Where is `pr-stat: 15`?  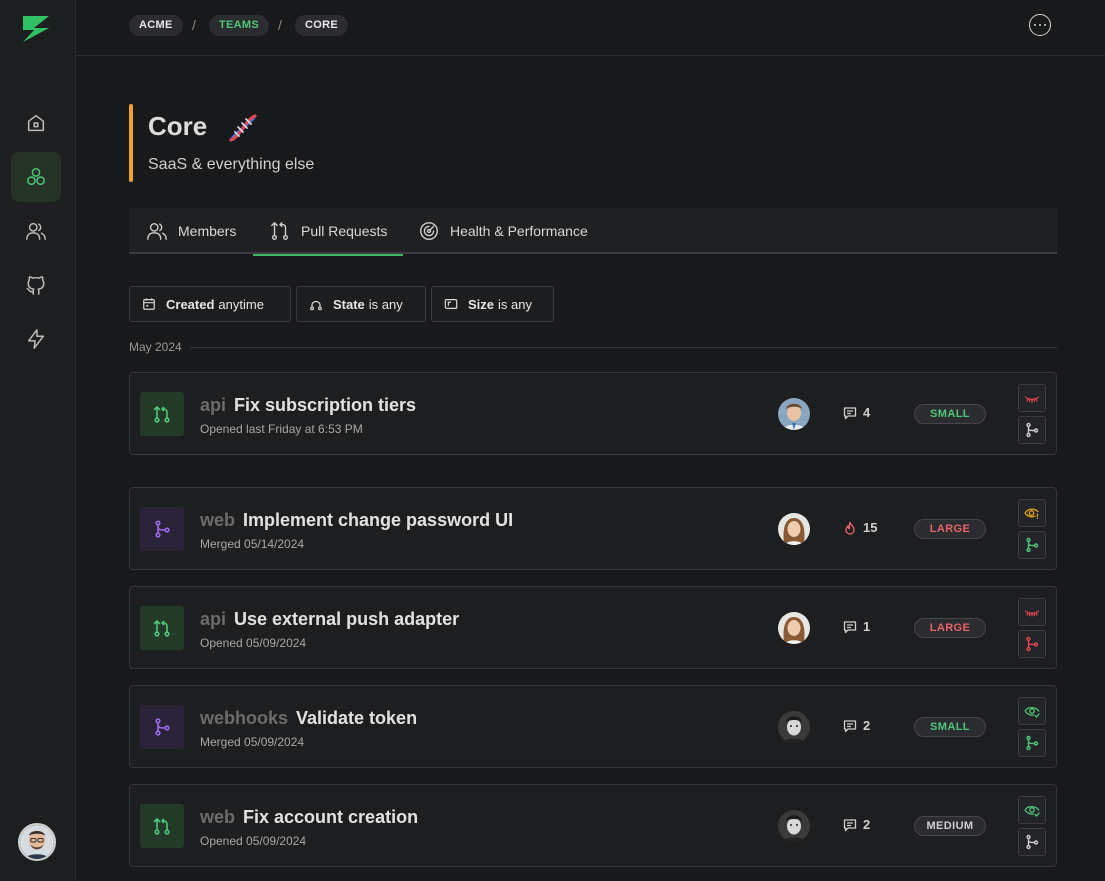 pr-stat: 15 is located at coordinates (860, 527).